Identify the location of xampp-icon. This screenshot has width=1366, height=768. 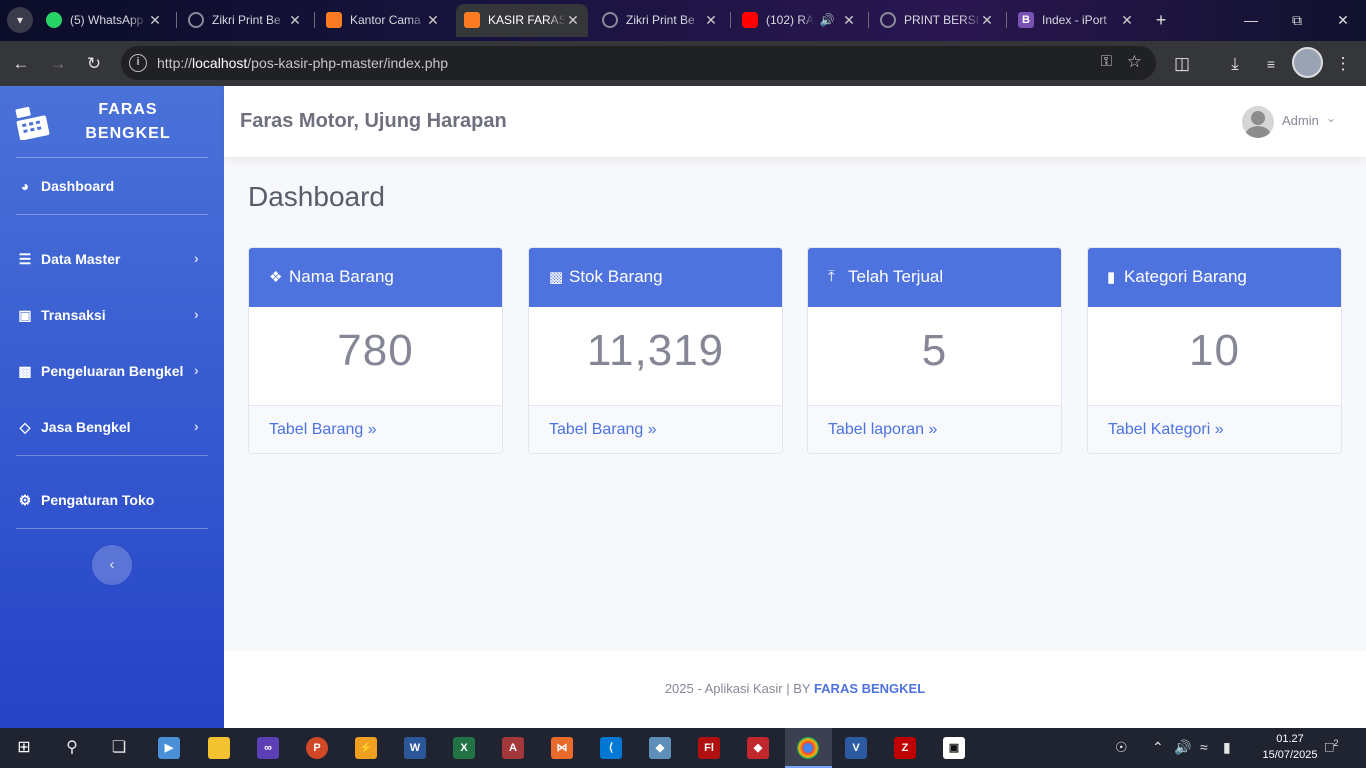
(472, 20).